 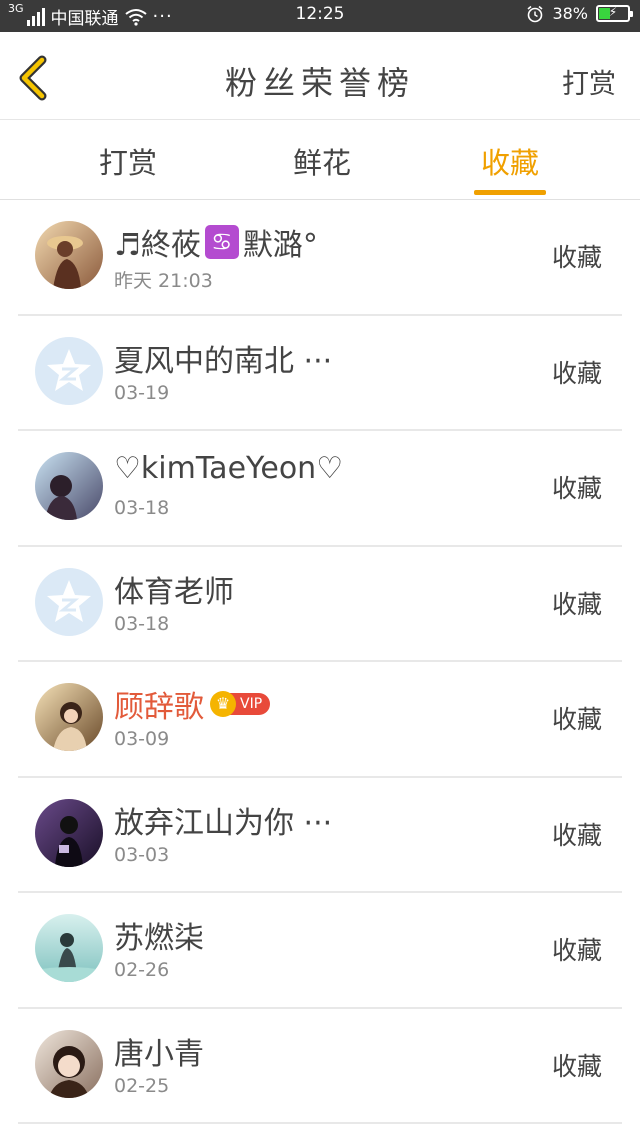 What do you see at coordinates (142, 854) in the screenshot?
I see `fan-date: 03-03` at bounding box center [142, 854].